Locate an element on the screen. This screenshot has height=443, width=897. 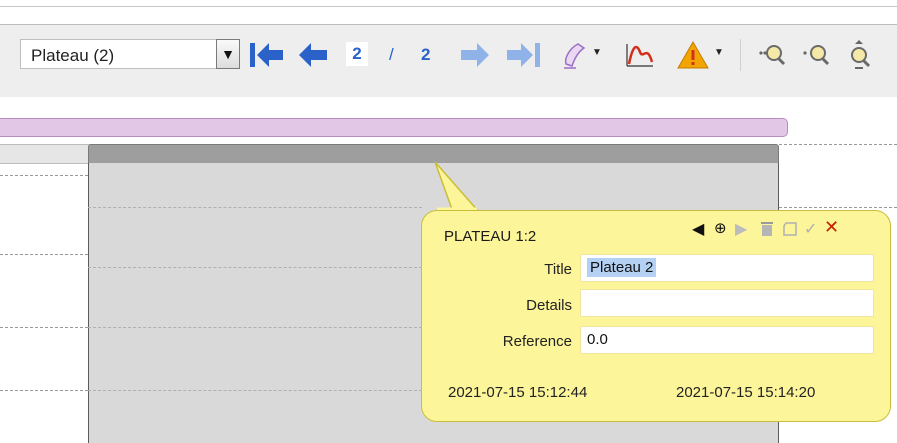
dropdown-value: Plateau (2) is located at coordinates (73, 55).